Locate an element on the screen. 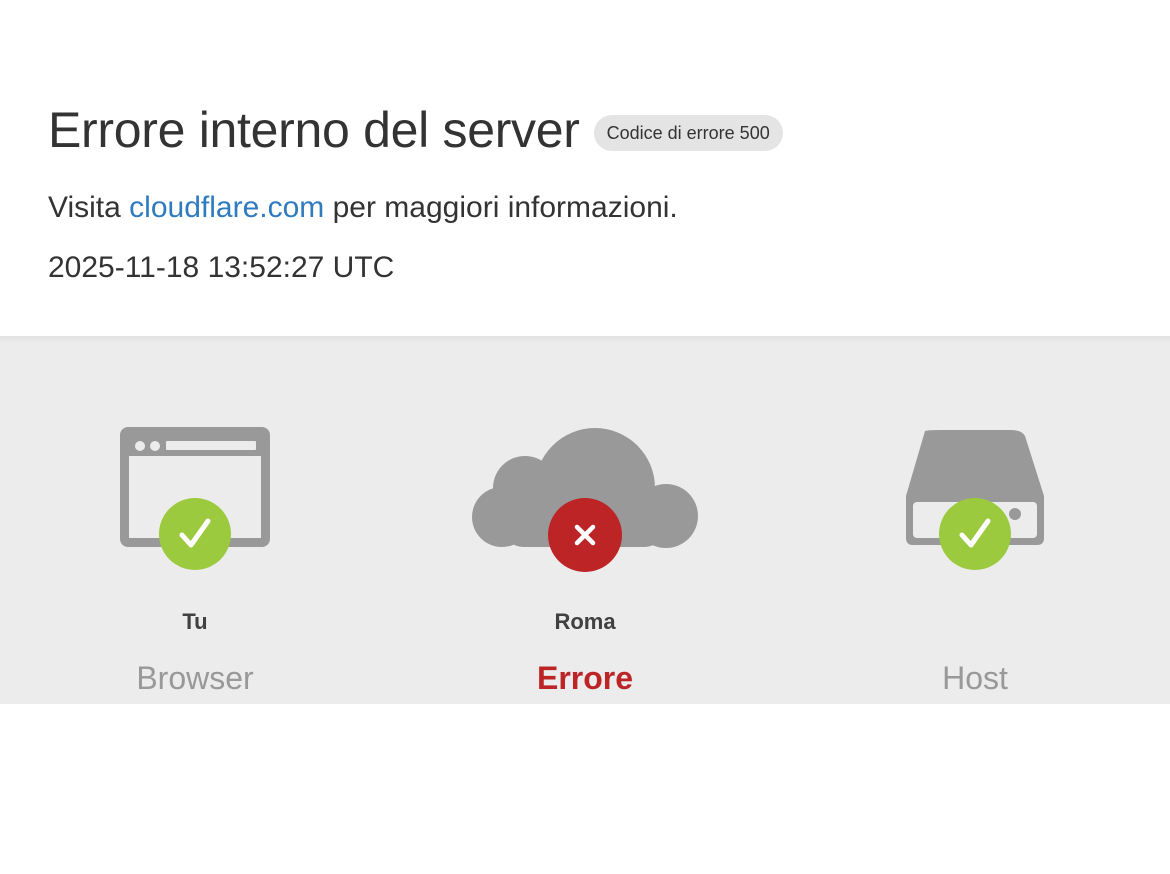  x-mark-icon is located at coordinates (585, 535).